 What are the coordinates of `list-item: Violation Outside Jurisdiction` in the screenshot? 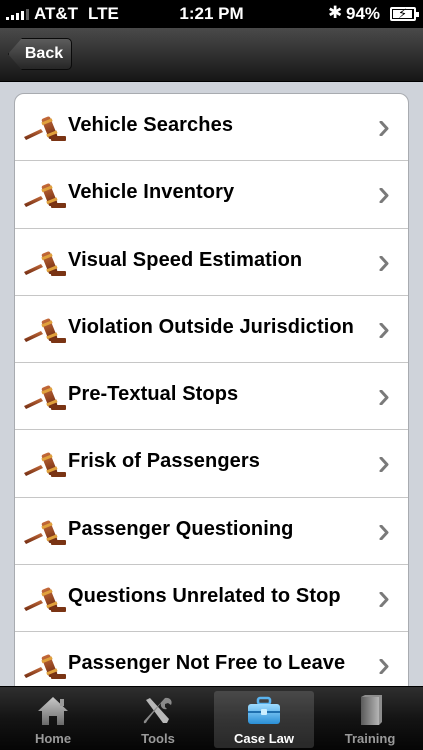 It's located at (211, 330).